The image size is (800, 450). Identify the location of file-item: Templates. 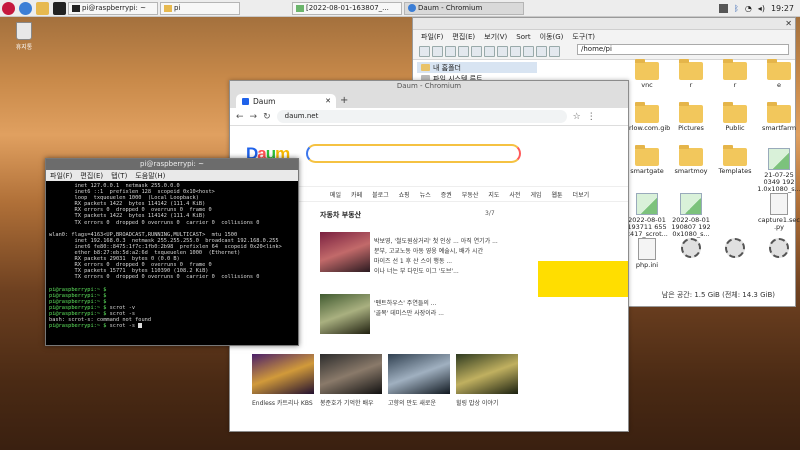
(735, 160).